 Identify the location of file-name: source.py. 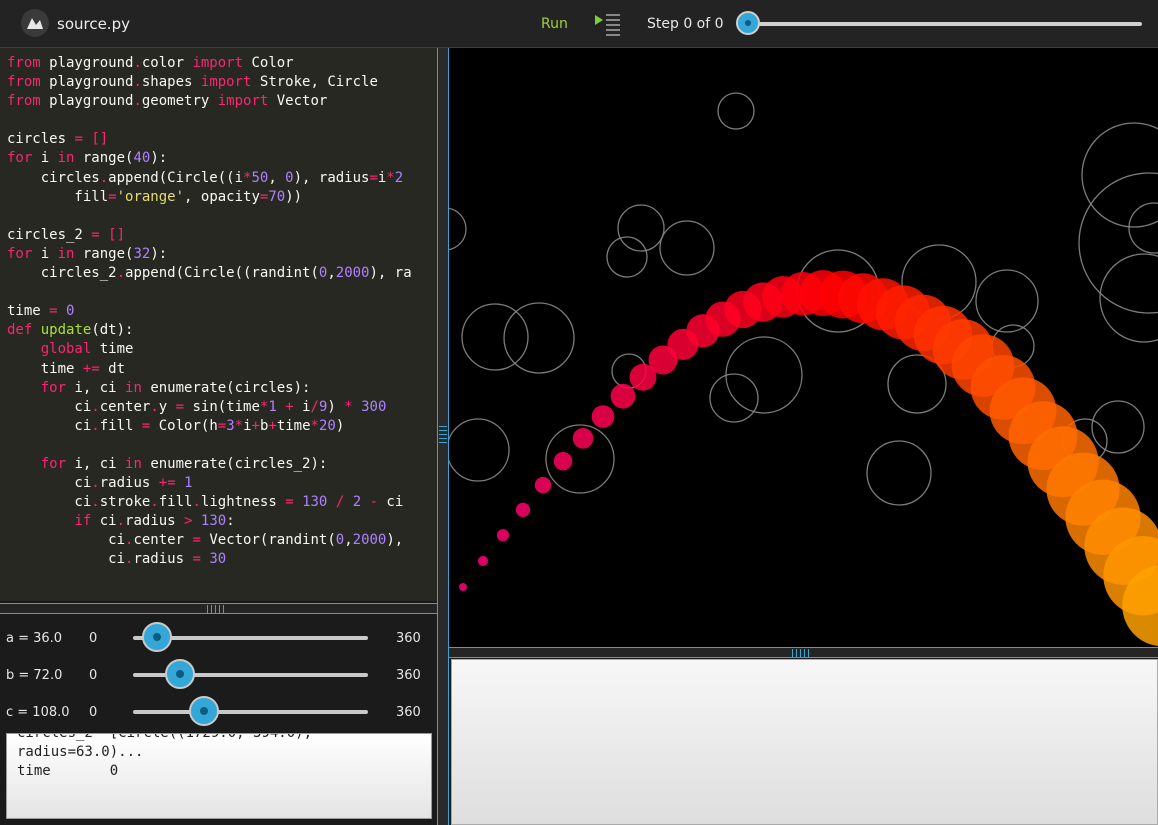
(93, 24).